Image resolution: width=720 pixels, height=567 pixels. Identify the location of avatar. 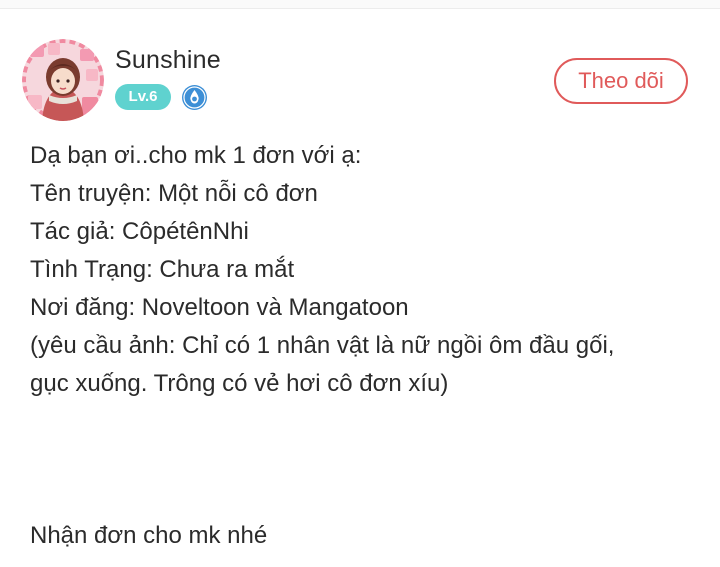
(63, 80).